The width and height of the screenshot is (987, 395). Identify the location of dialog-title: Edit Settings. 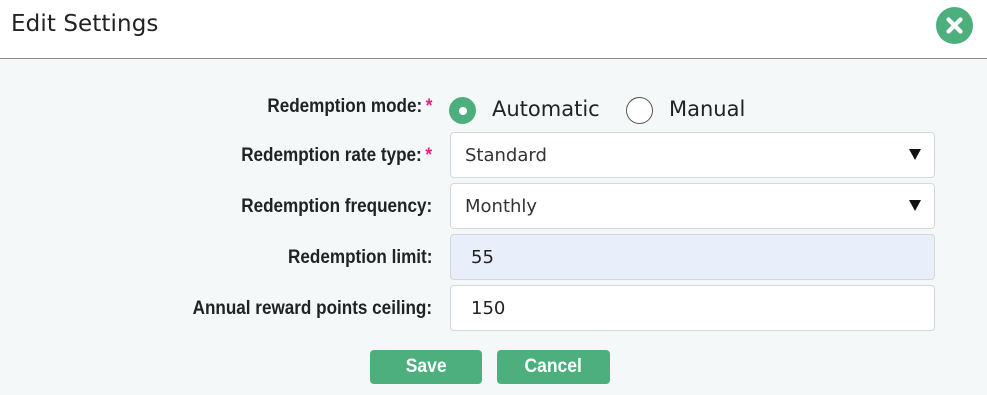
(85, 24).